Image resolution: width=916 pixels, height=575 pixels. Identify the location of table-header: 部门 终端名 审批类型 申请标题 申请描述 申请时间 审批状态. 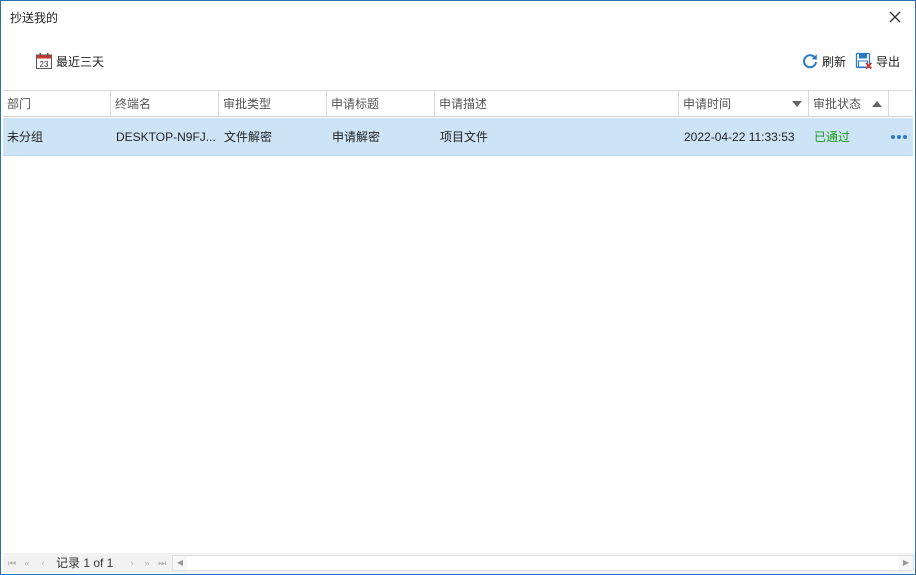
(458, 103).